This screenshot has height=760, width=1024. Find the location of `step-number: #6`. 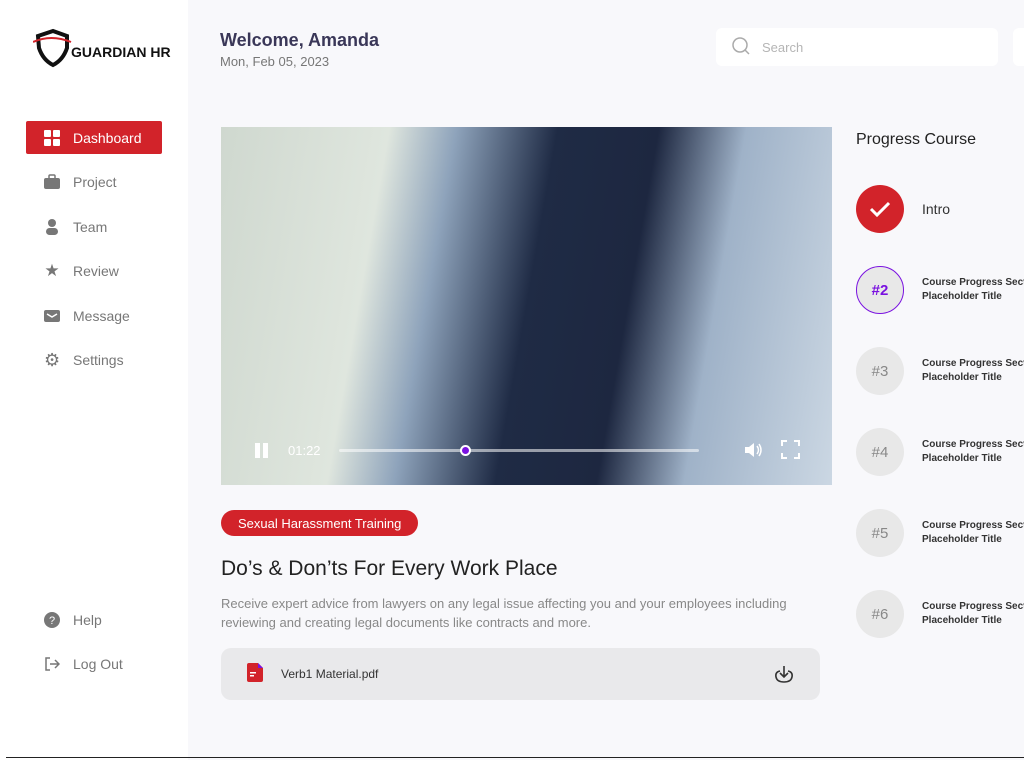

step-number: #6 is located at coordinates (880, 614).